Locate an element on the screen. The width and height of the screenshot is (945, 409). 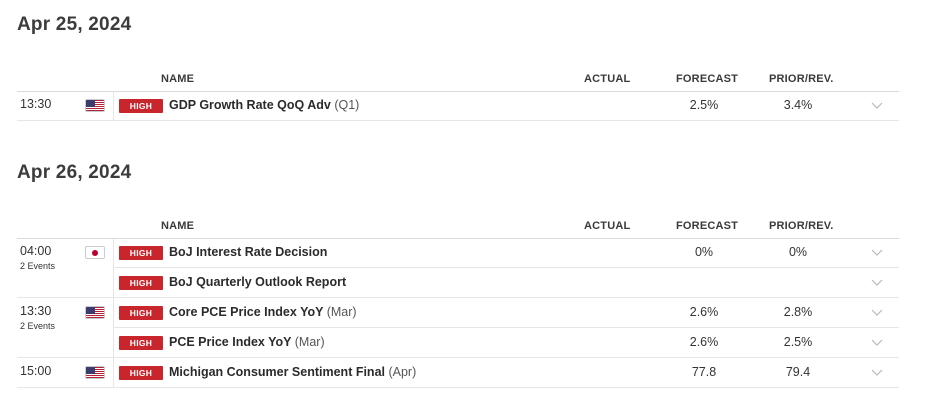
date-heading: Apr 25, 2024 is located at coordinates (74, 24).